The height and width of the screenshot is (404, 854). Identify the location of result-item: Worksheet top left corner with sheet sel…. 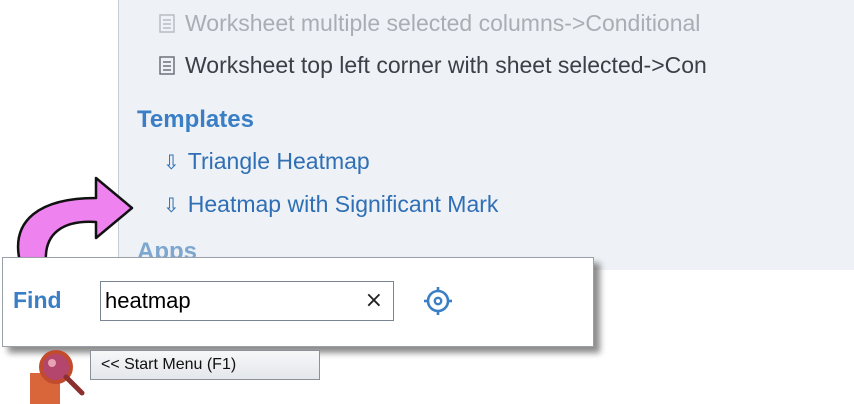
(433, 65).